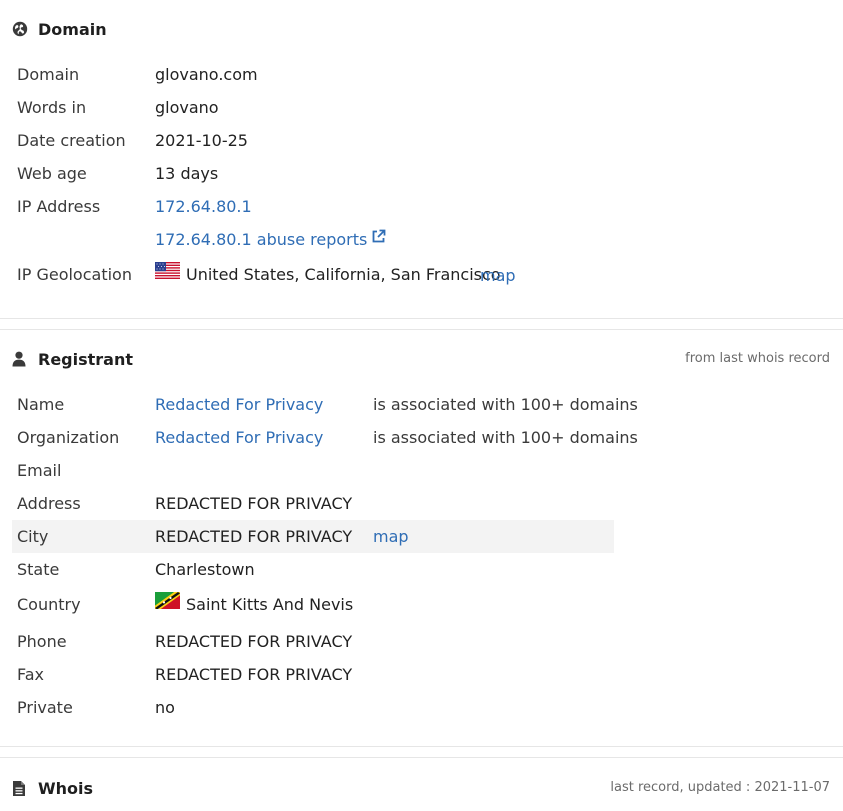 This screenshot has height=811, width=843. Describe the element at coordinates (66, 788) in the screenshot. I see `section-title: Whois` at that location.